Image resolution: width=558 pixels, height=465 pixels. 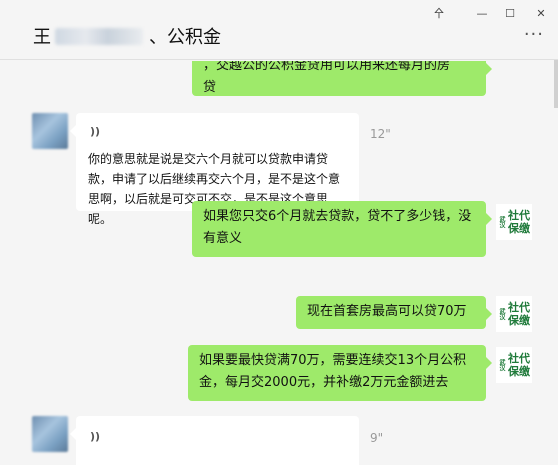 What do you see at coordinates (387, 311) in the screenshot?
I see `message-text: 现在首套房最高可以贷70万` at bounding box center [387, 311].